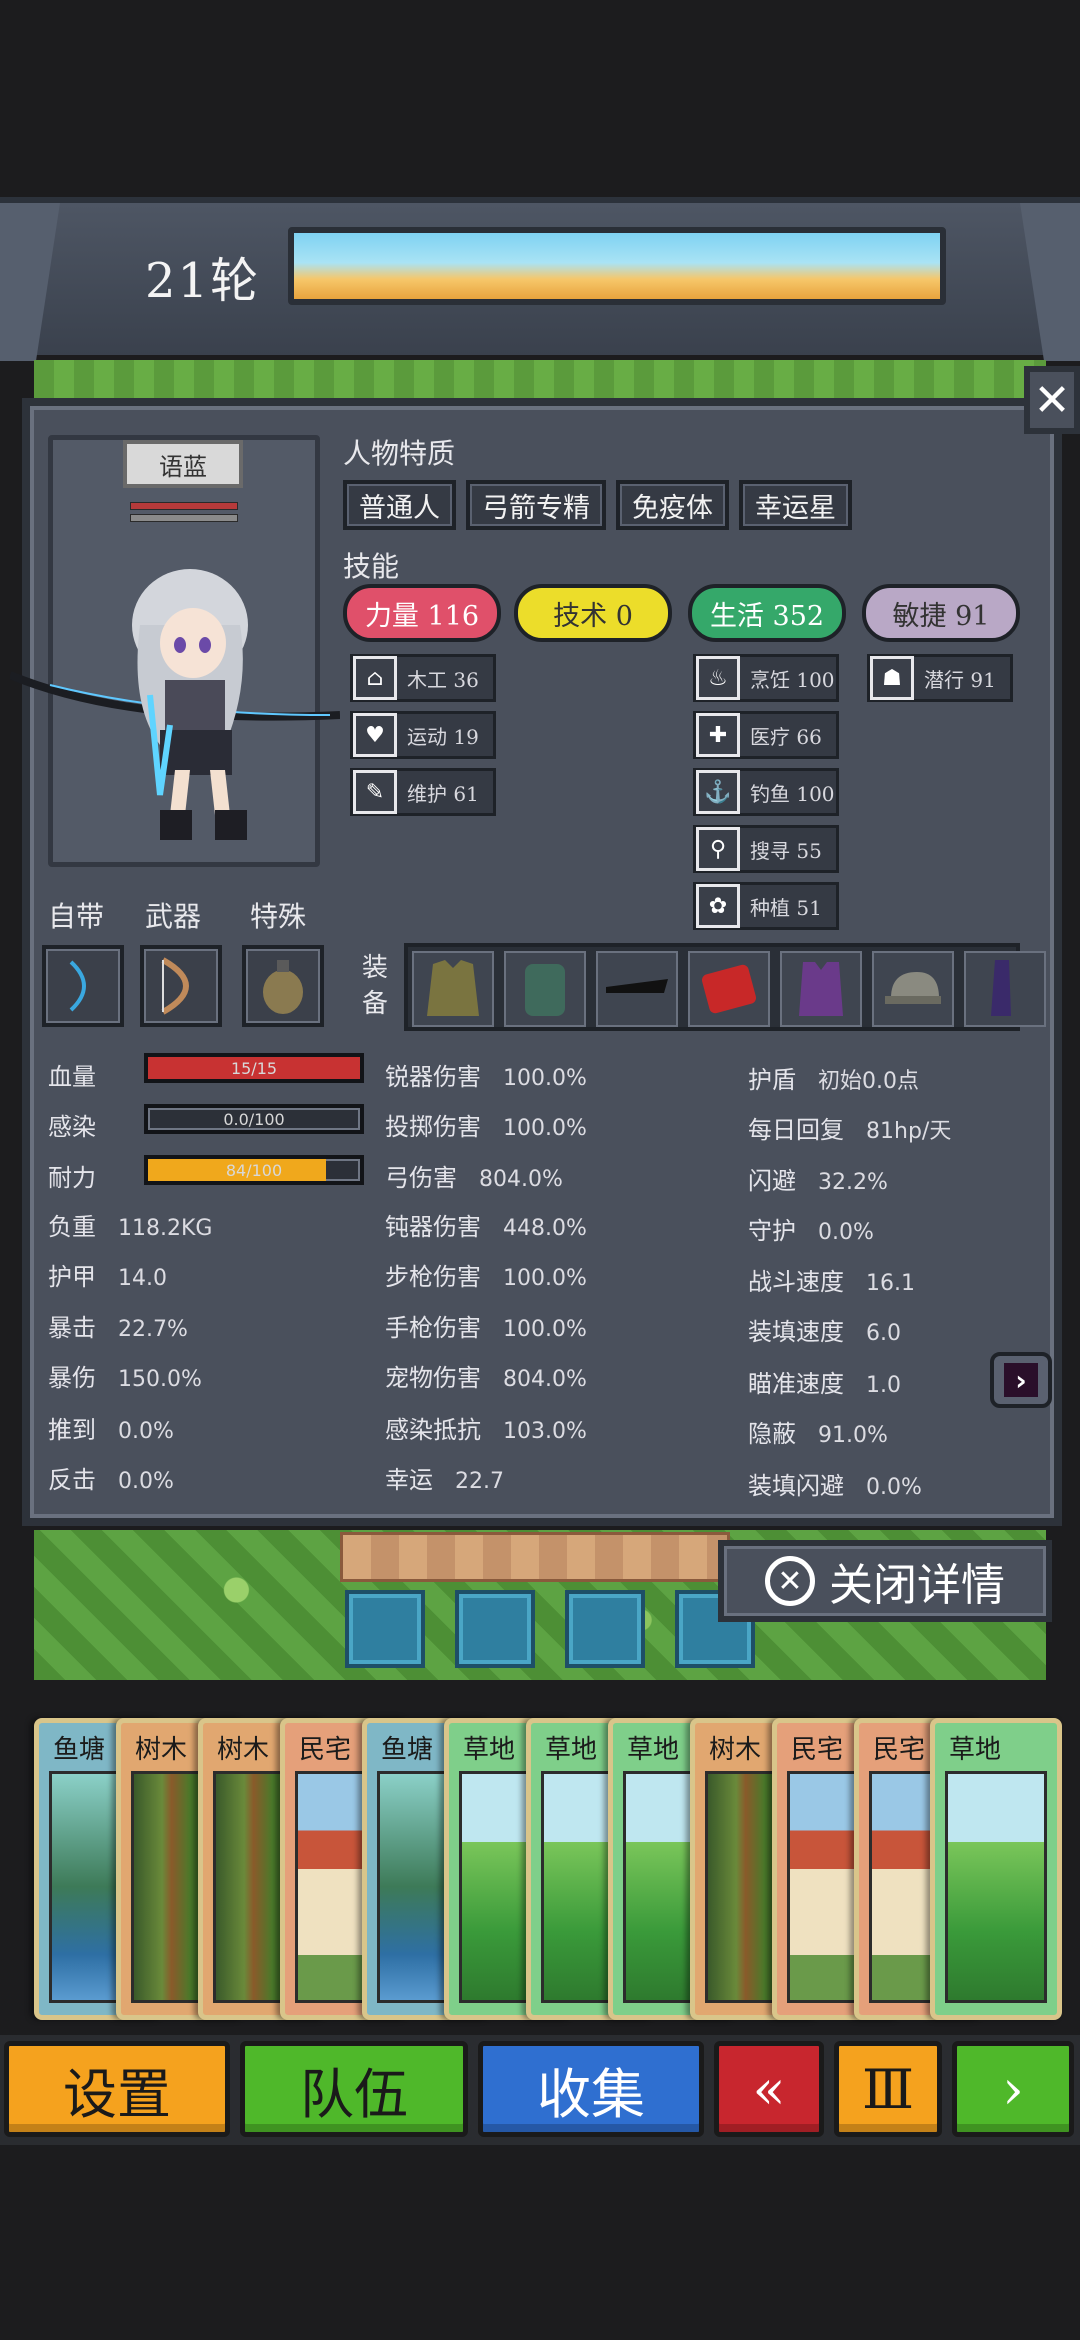 Image resolution: width=1080 pixels, height=2340 pixels. What do you see at coordinates (786, 850) in the screenshot?
I see `sub-skill-label: 搜寻 55` at bounding box center [786, 850].